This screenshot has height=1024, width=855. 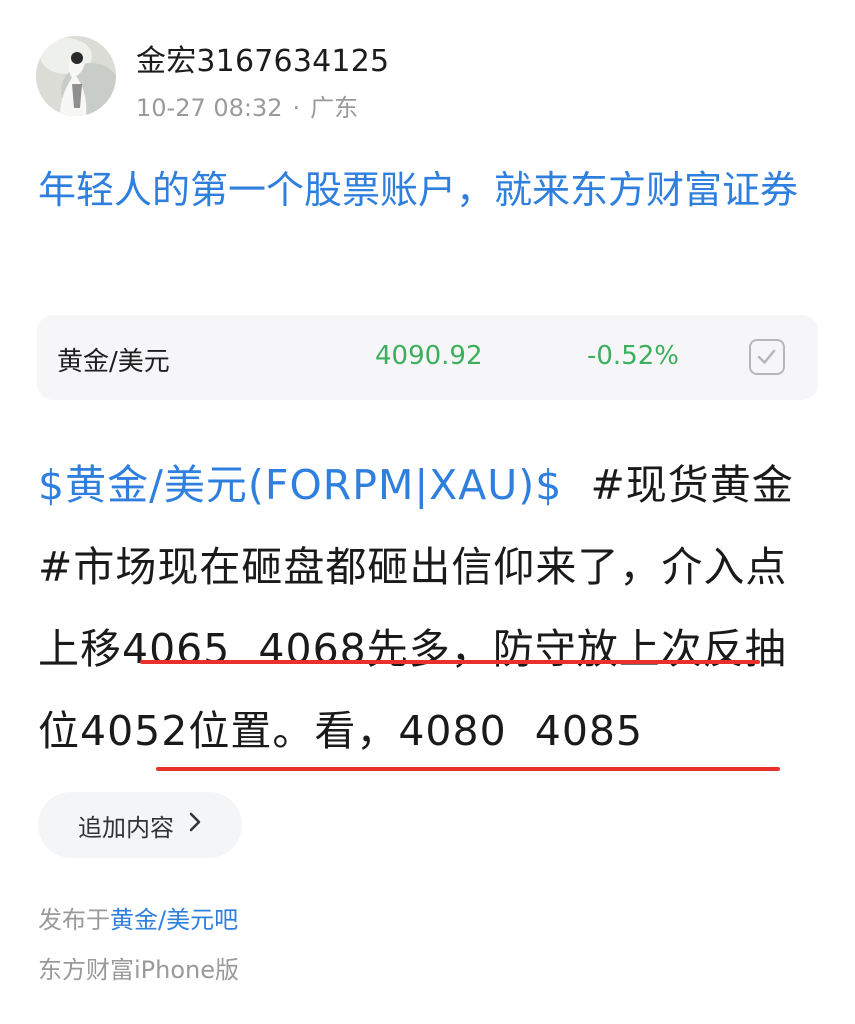 I want to click on promo-link: 年轻人的第一个股票账户，就来东方财富证券, so click(x=433, y=190).